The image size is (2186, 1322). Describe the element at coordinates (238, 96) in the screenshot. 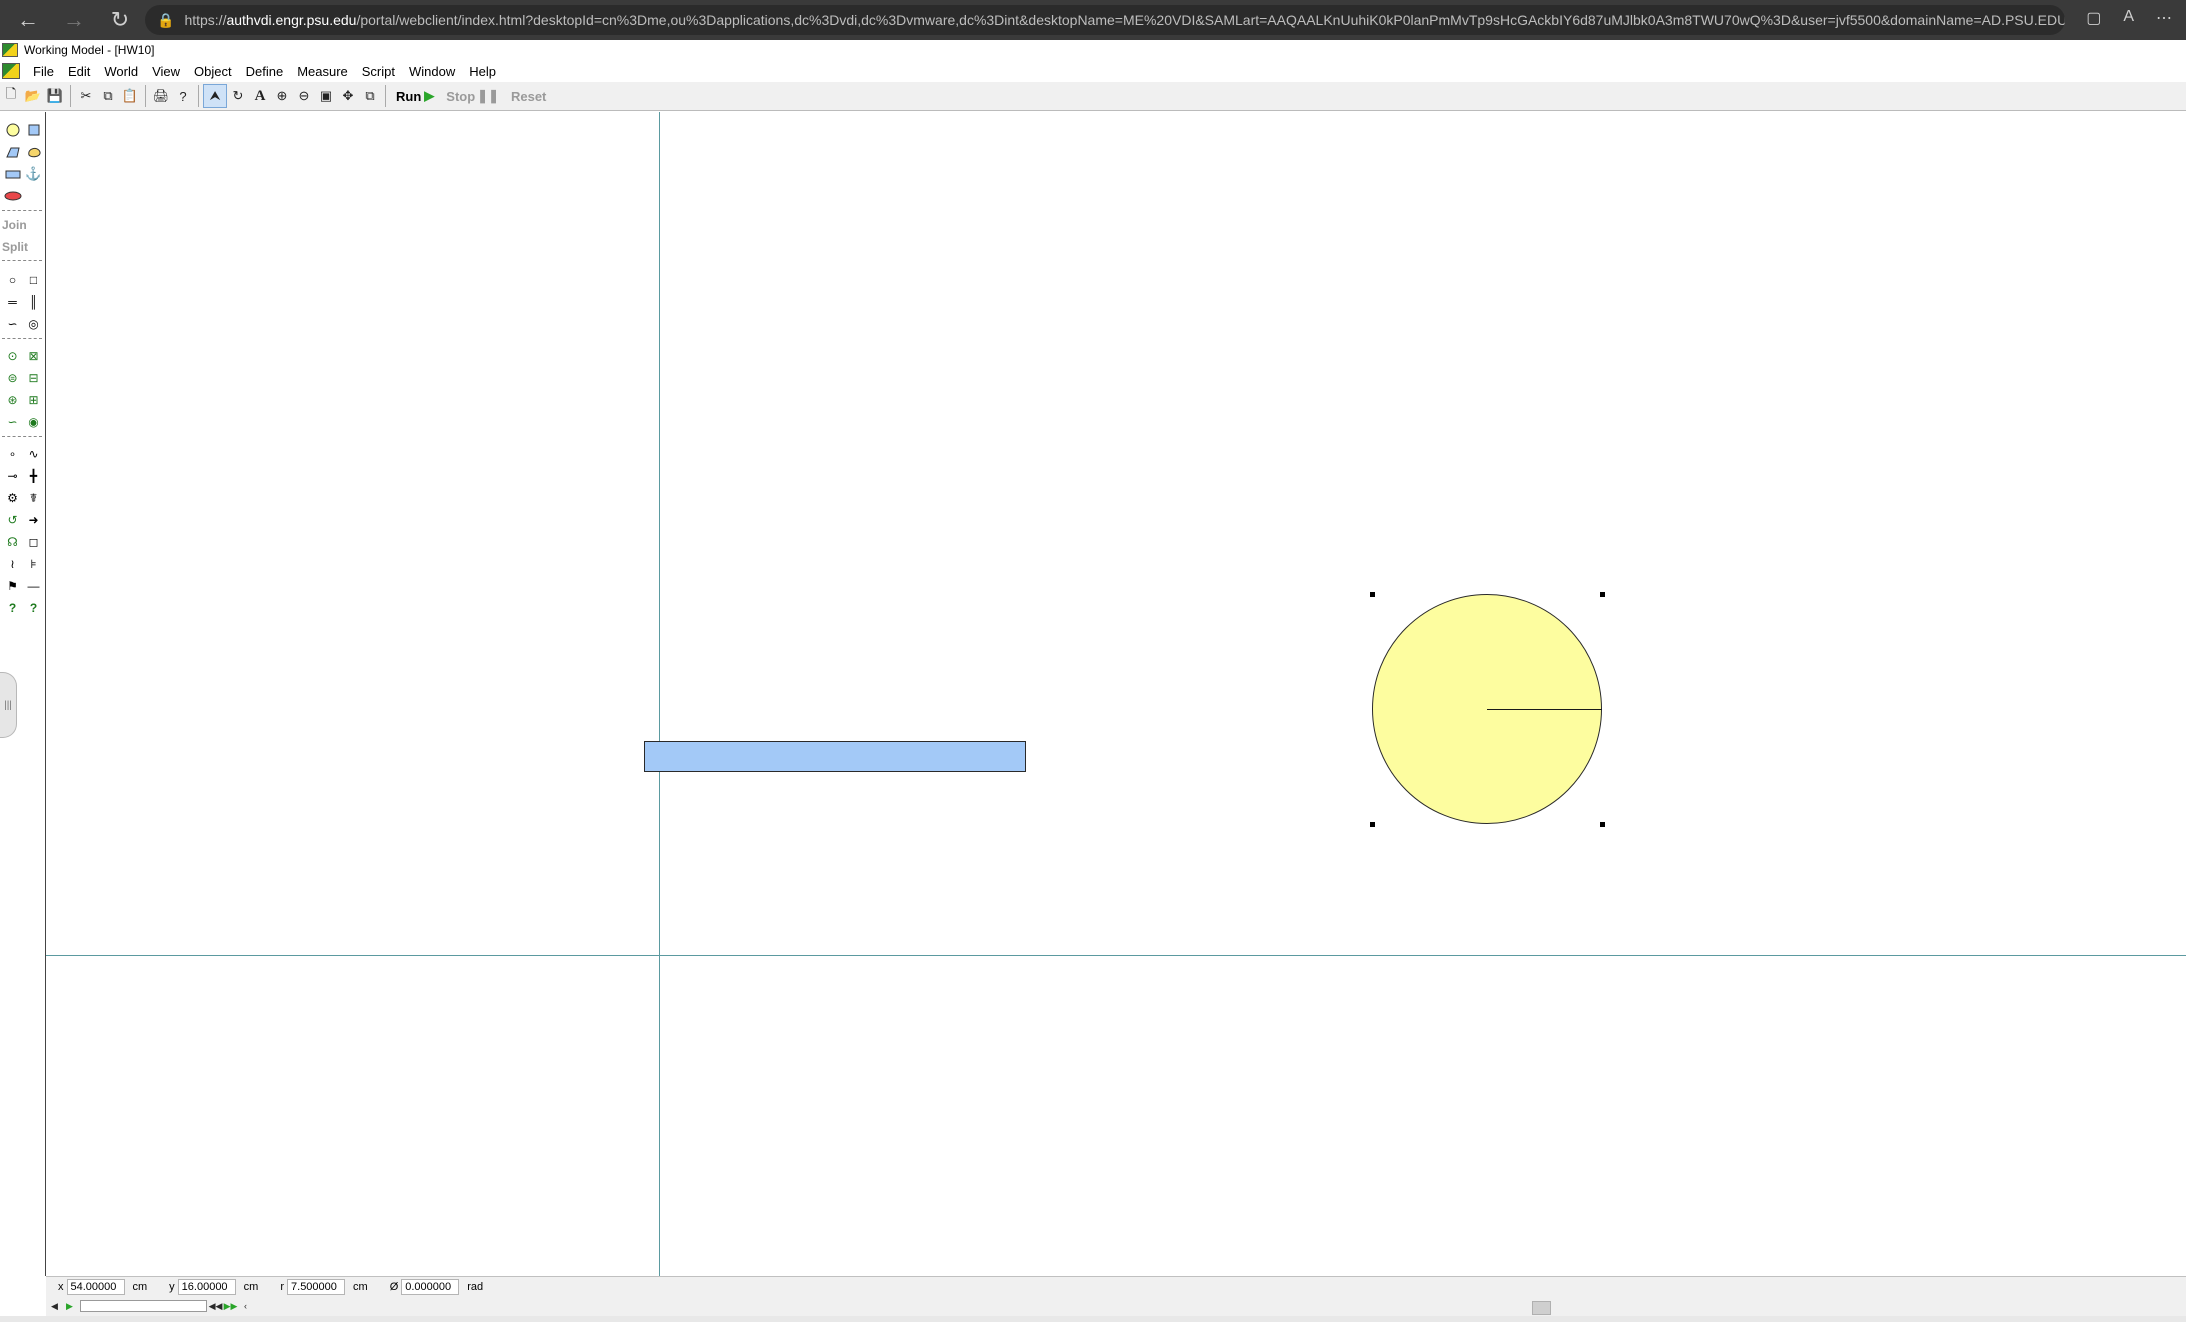

I see `rotate-icon: ↻` at that location.